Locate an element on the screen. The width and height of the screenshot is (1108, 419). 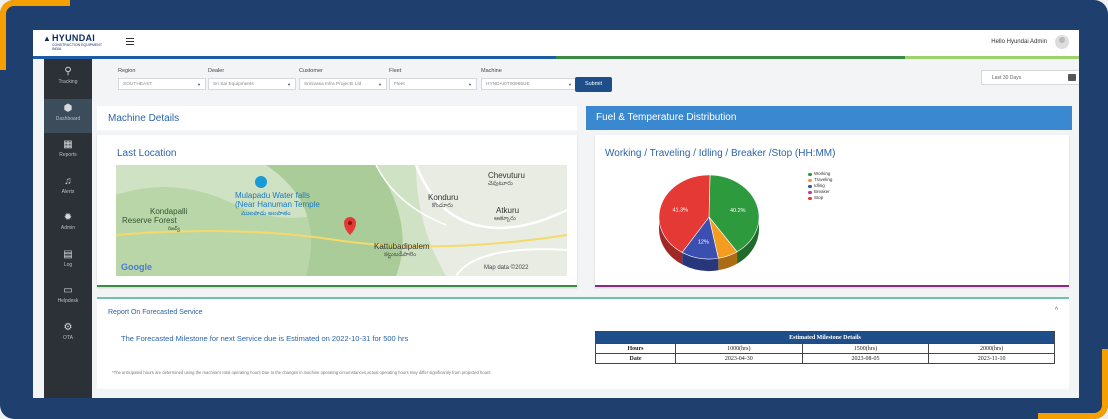
legend-item-stop: Stop is located at coordinates (820, 198).